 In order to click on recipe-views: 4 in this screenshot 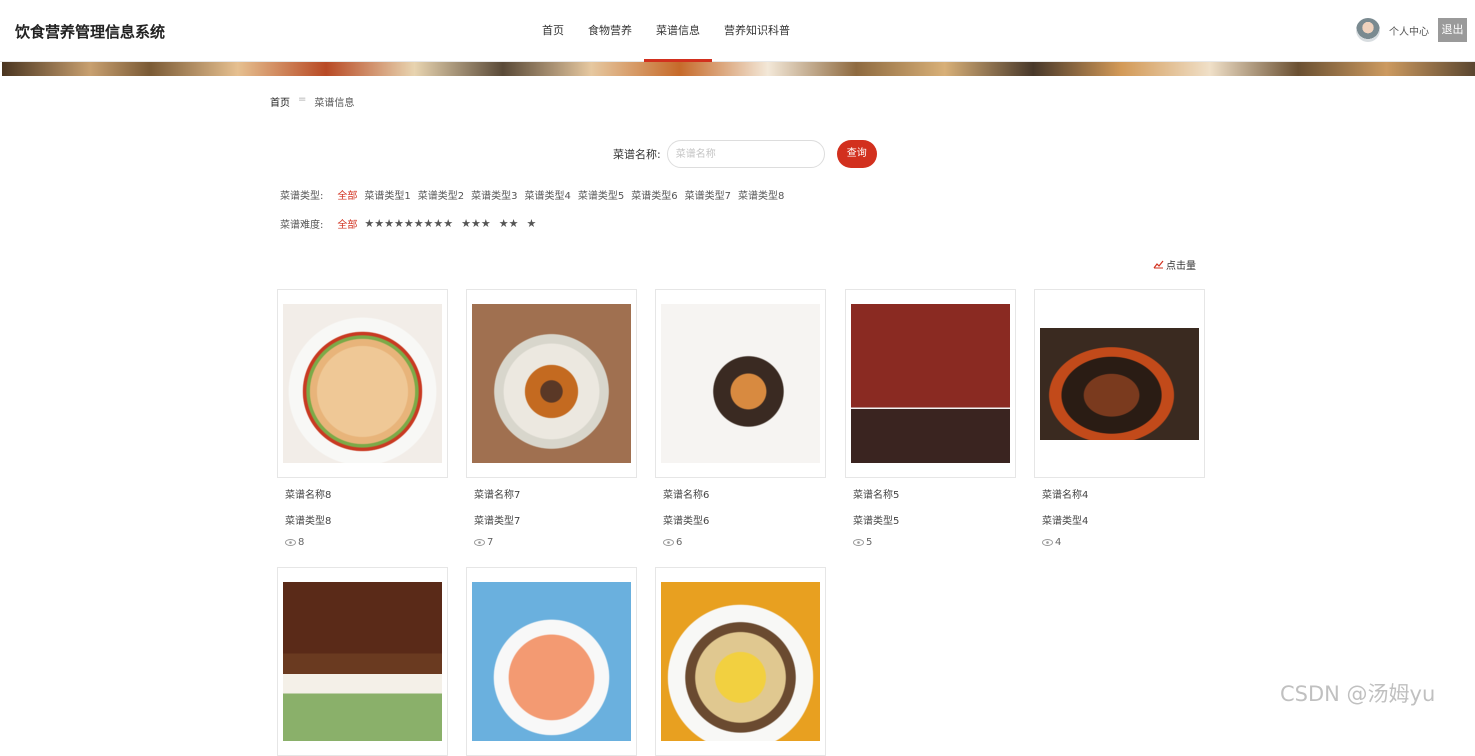, I will do `click(1123, 542)`.